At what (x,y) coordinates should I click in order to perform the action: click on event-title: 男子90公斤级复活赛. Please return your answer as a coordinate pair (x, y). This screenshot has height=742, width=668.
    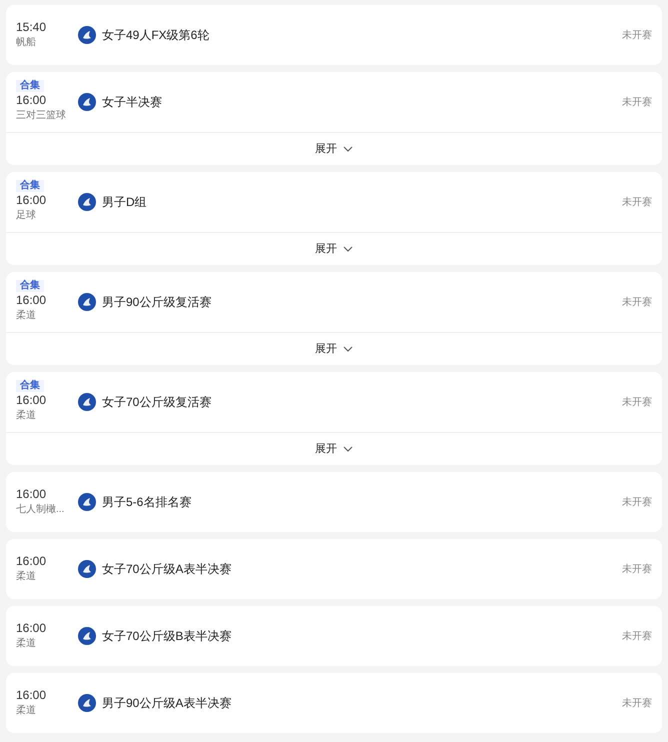
    Looking at the image, I should click on (157, 302).